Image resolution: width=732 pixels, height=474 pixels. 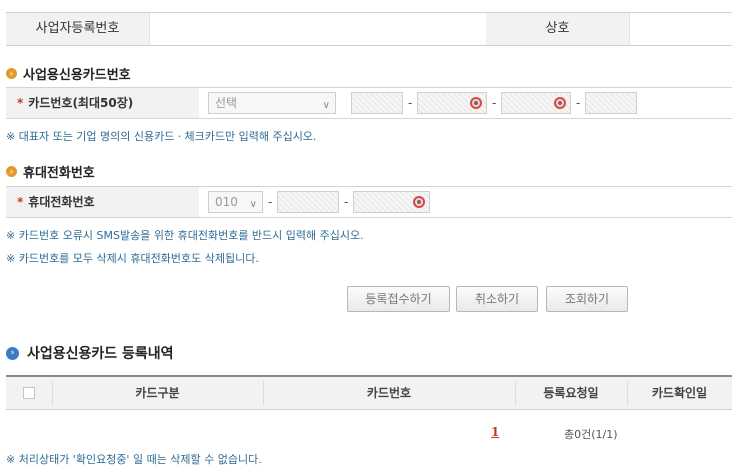 What do you see at coordinates (81, 103) in the screenshot?
I see `card-number-label-text: 카드번호(최대50장)` at bounding box center [81, 103].